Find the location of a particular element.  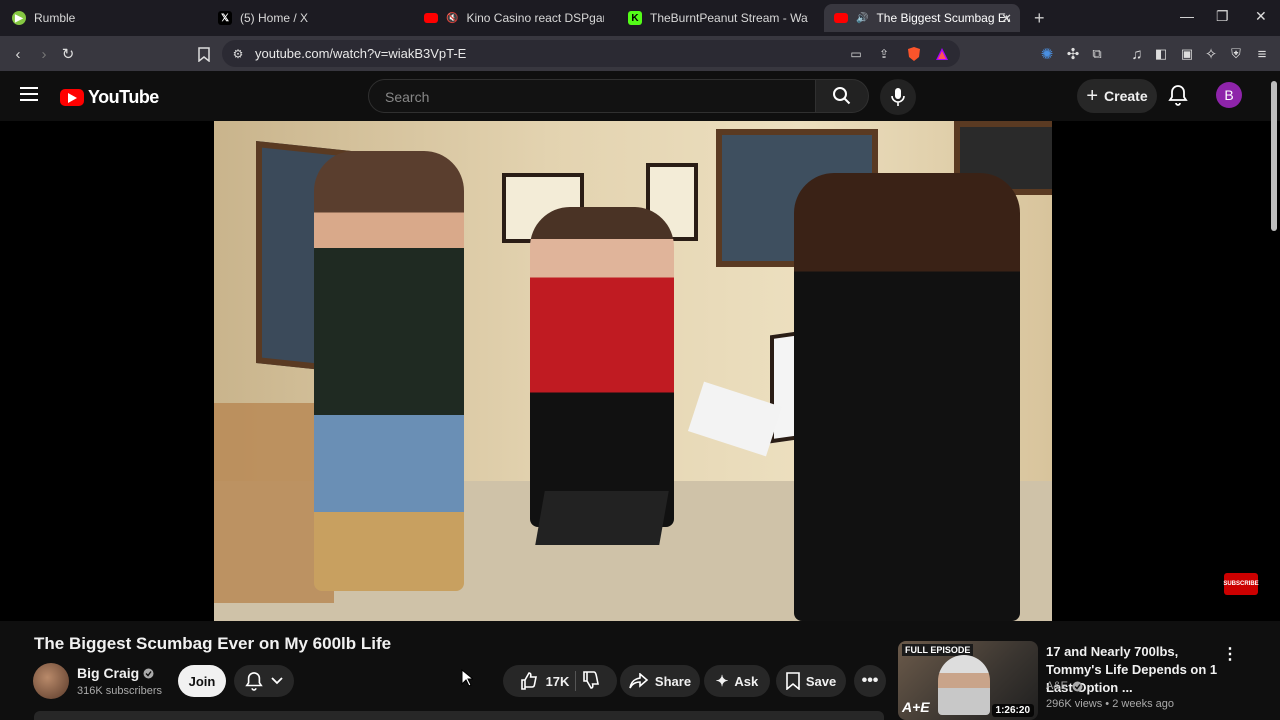

logo-text: YouTube is located at coordinates (123, 97).